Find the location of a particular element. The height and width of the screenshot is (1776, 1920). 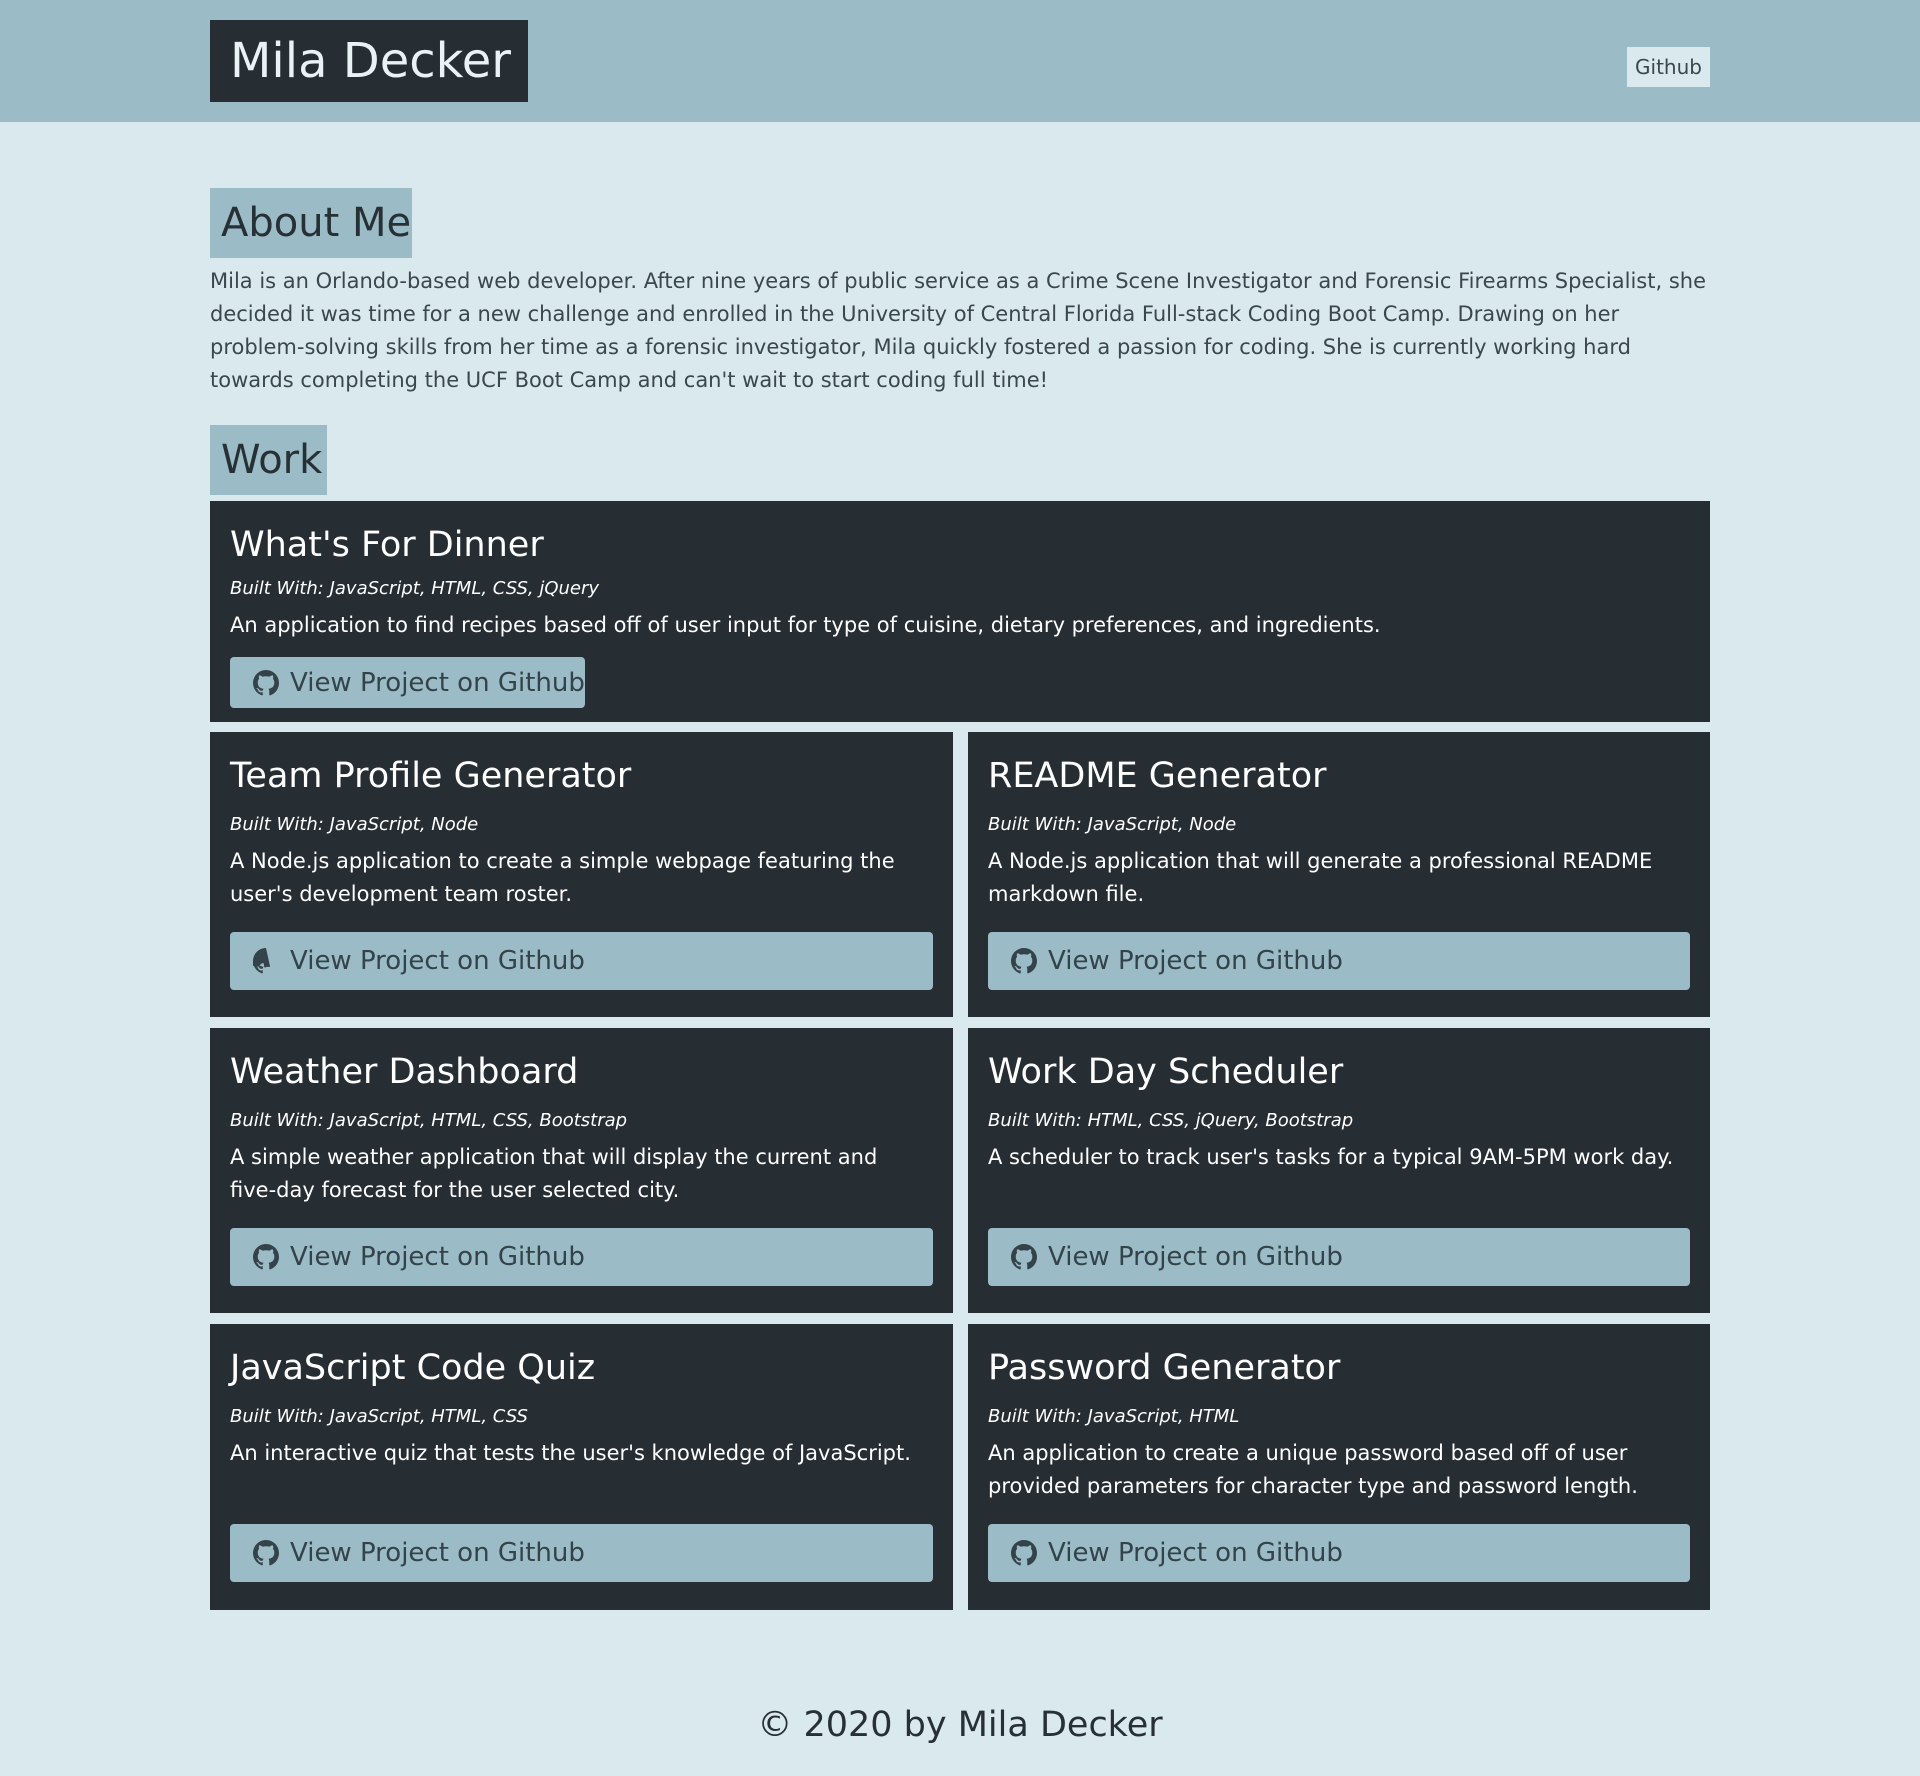

project-title: JavaScript Code Quiz is located at coordinates (413, 1368).